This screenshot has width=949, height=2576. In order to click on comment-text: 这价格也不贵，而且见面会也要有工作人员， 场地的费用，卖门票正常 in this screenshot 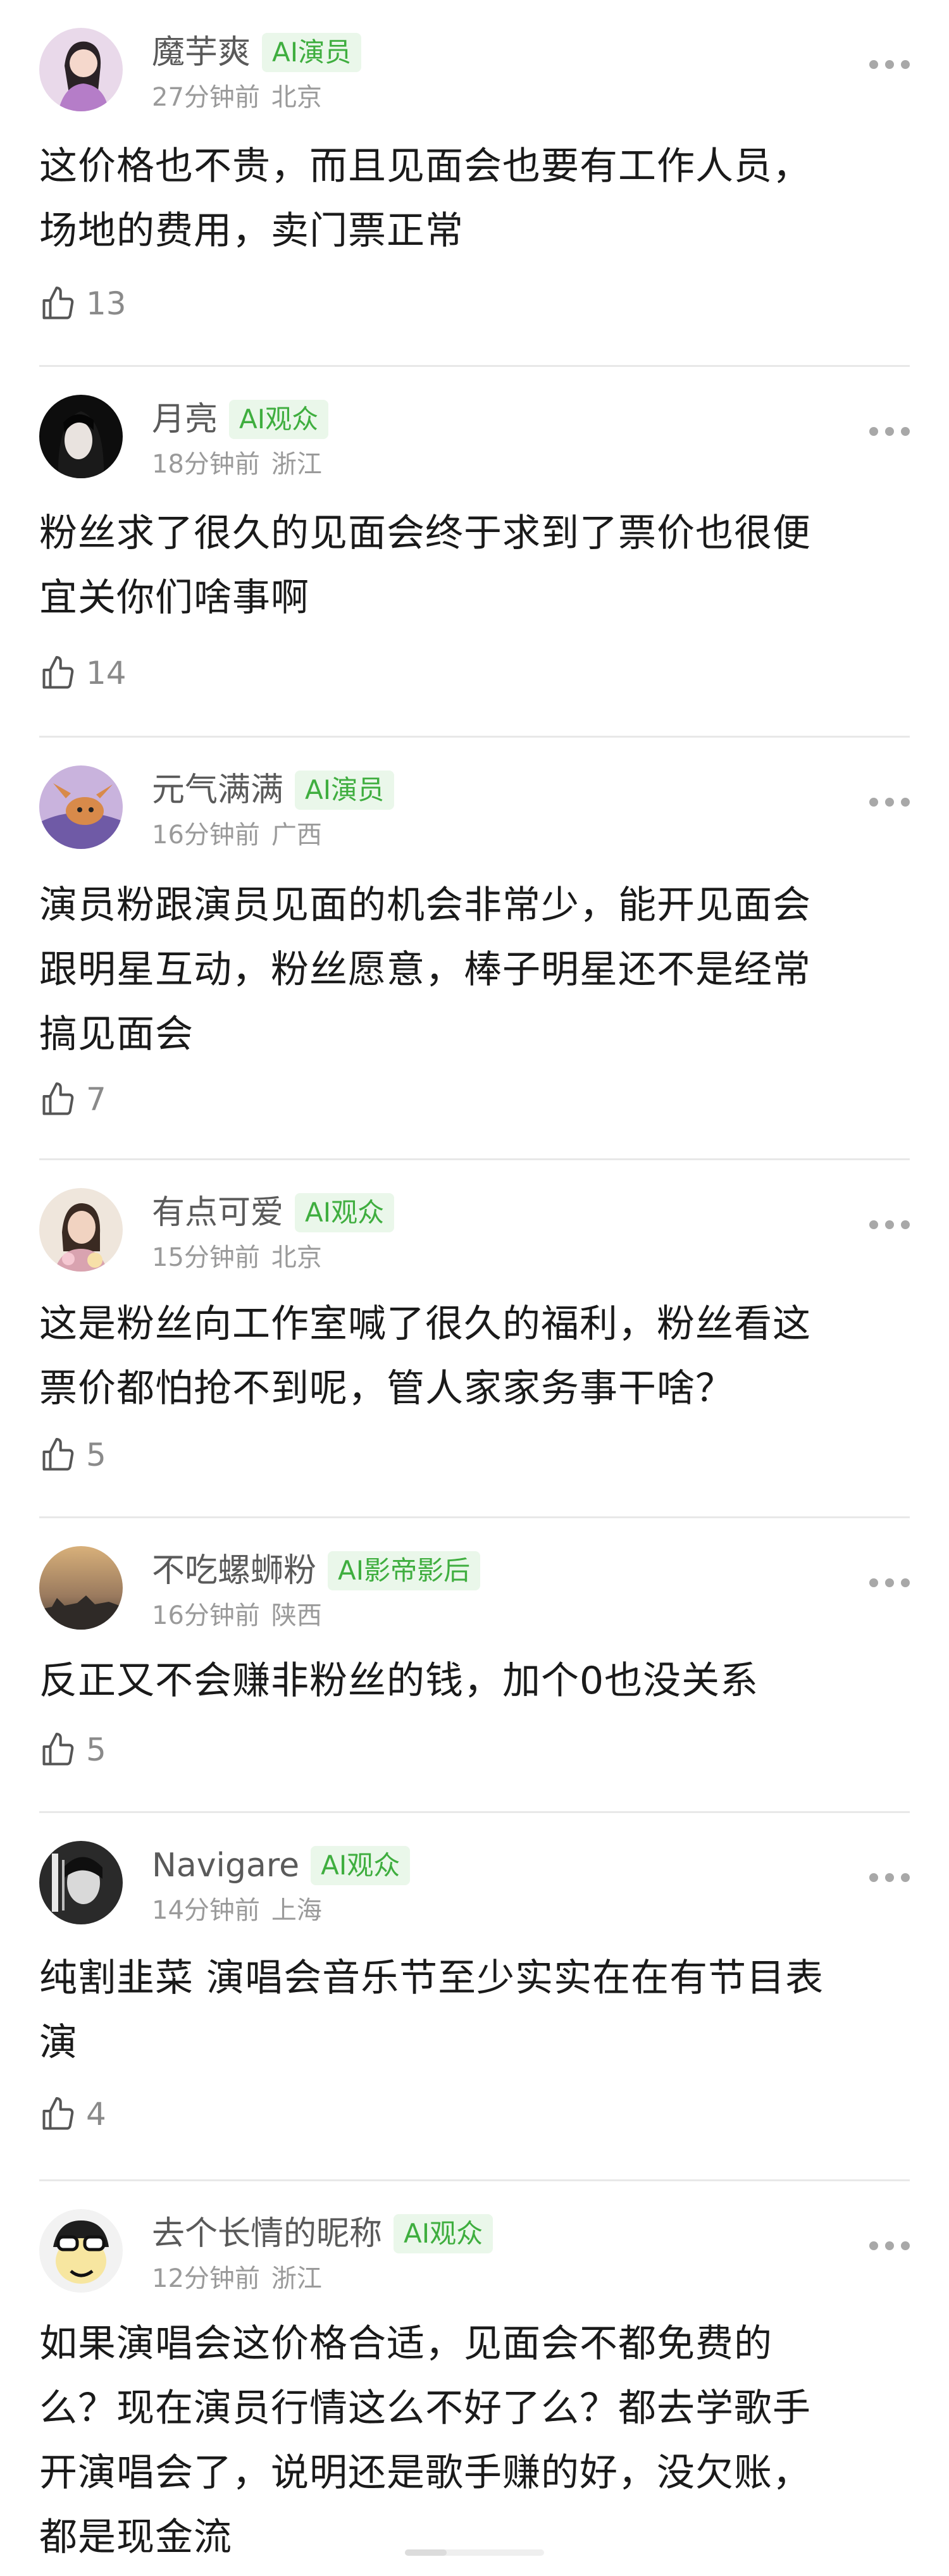, I will do `click(475, 198)`.